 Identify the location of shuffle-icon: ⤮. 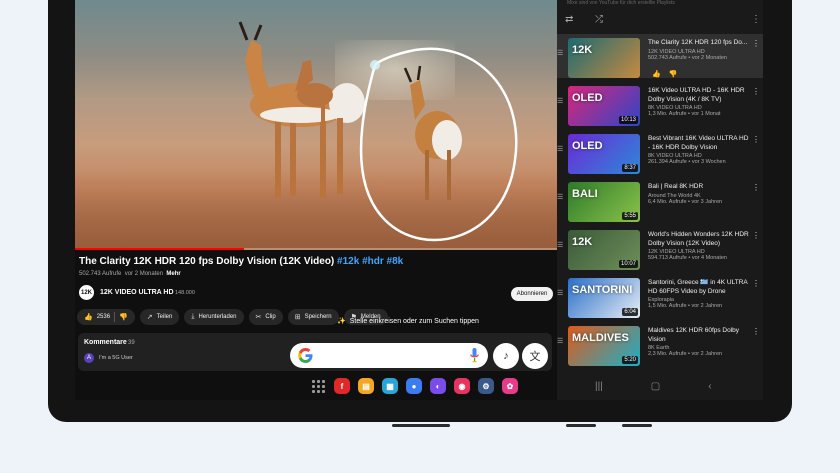
(599, 19).